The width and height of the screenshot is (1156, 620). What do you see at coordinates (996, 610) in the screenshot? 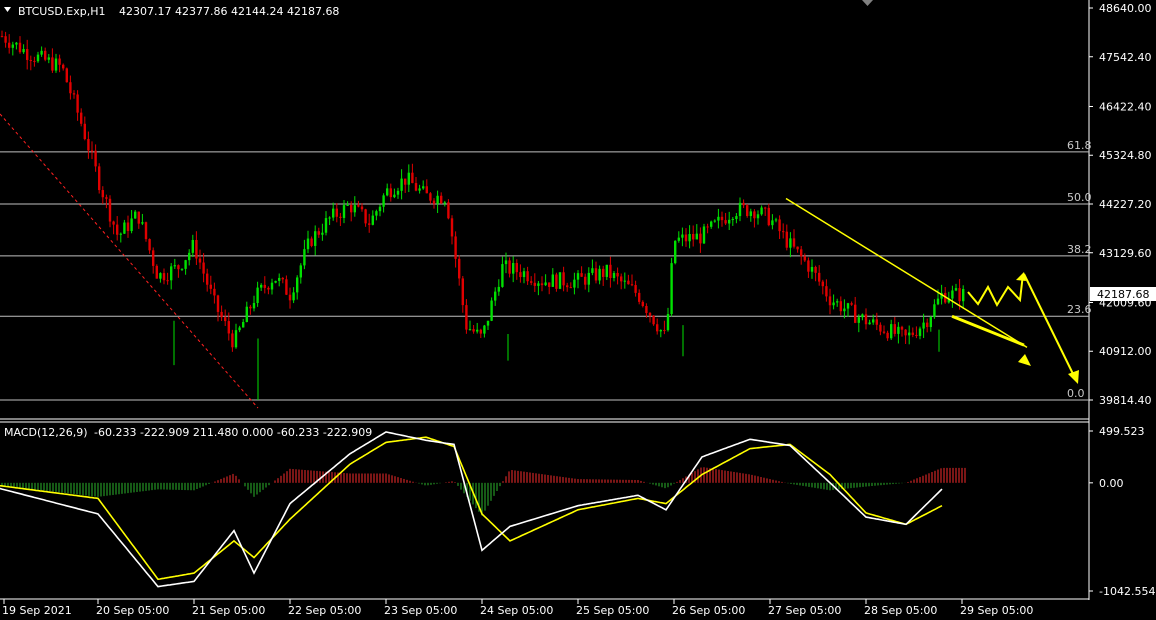
I see `time-tick-label: 29 Sep 05:00` at bounding box center [996, 610].